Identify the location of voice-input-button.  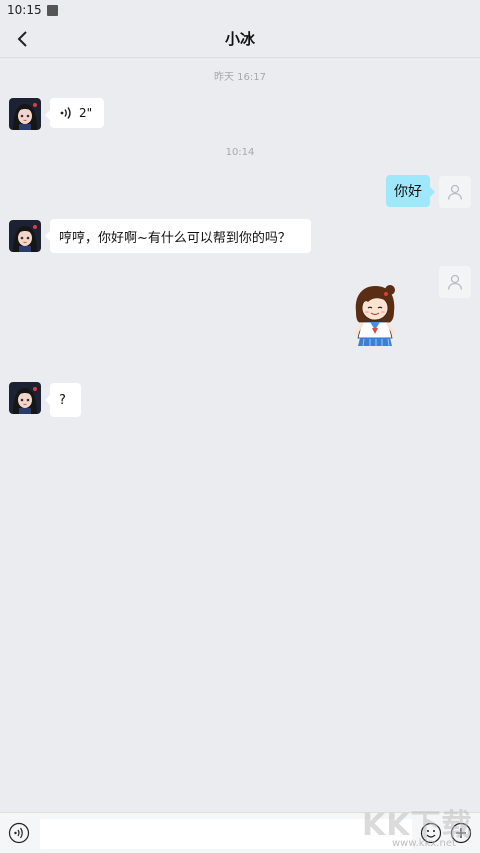
(19, 833).